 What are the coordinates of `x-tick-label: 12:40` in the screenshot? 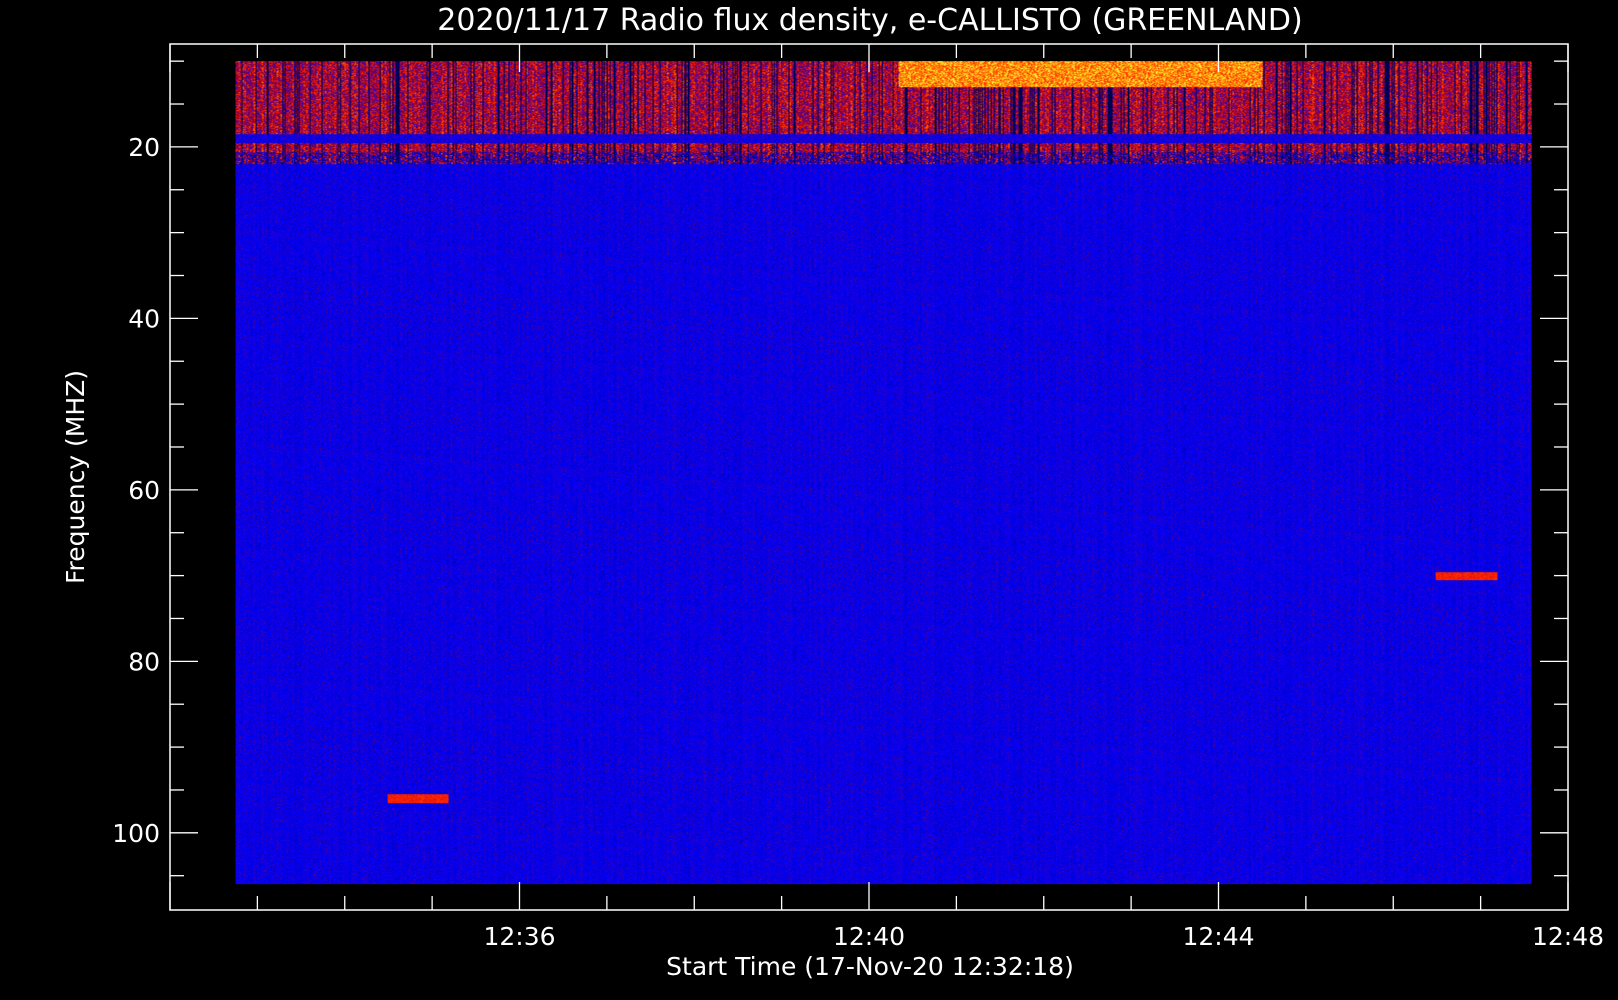 It's located at (869, 936).